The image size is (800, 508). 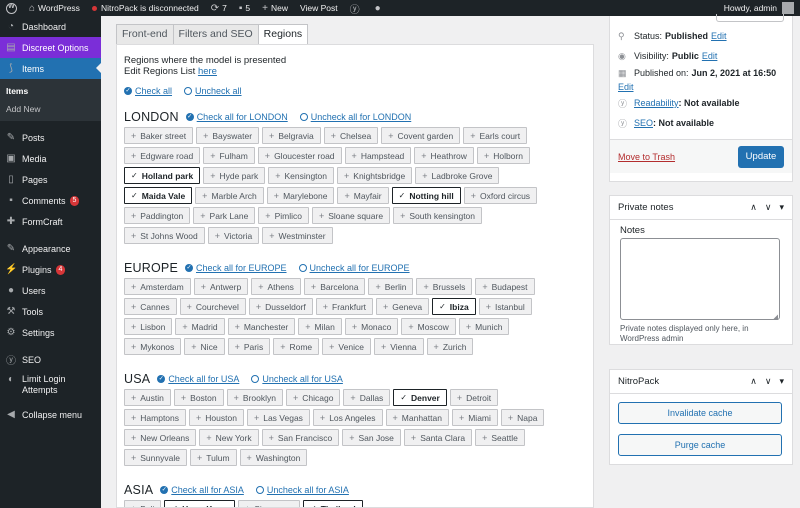 I want to click on region-tag-brussels: + Brussels, so click(x=444, y=286).